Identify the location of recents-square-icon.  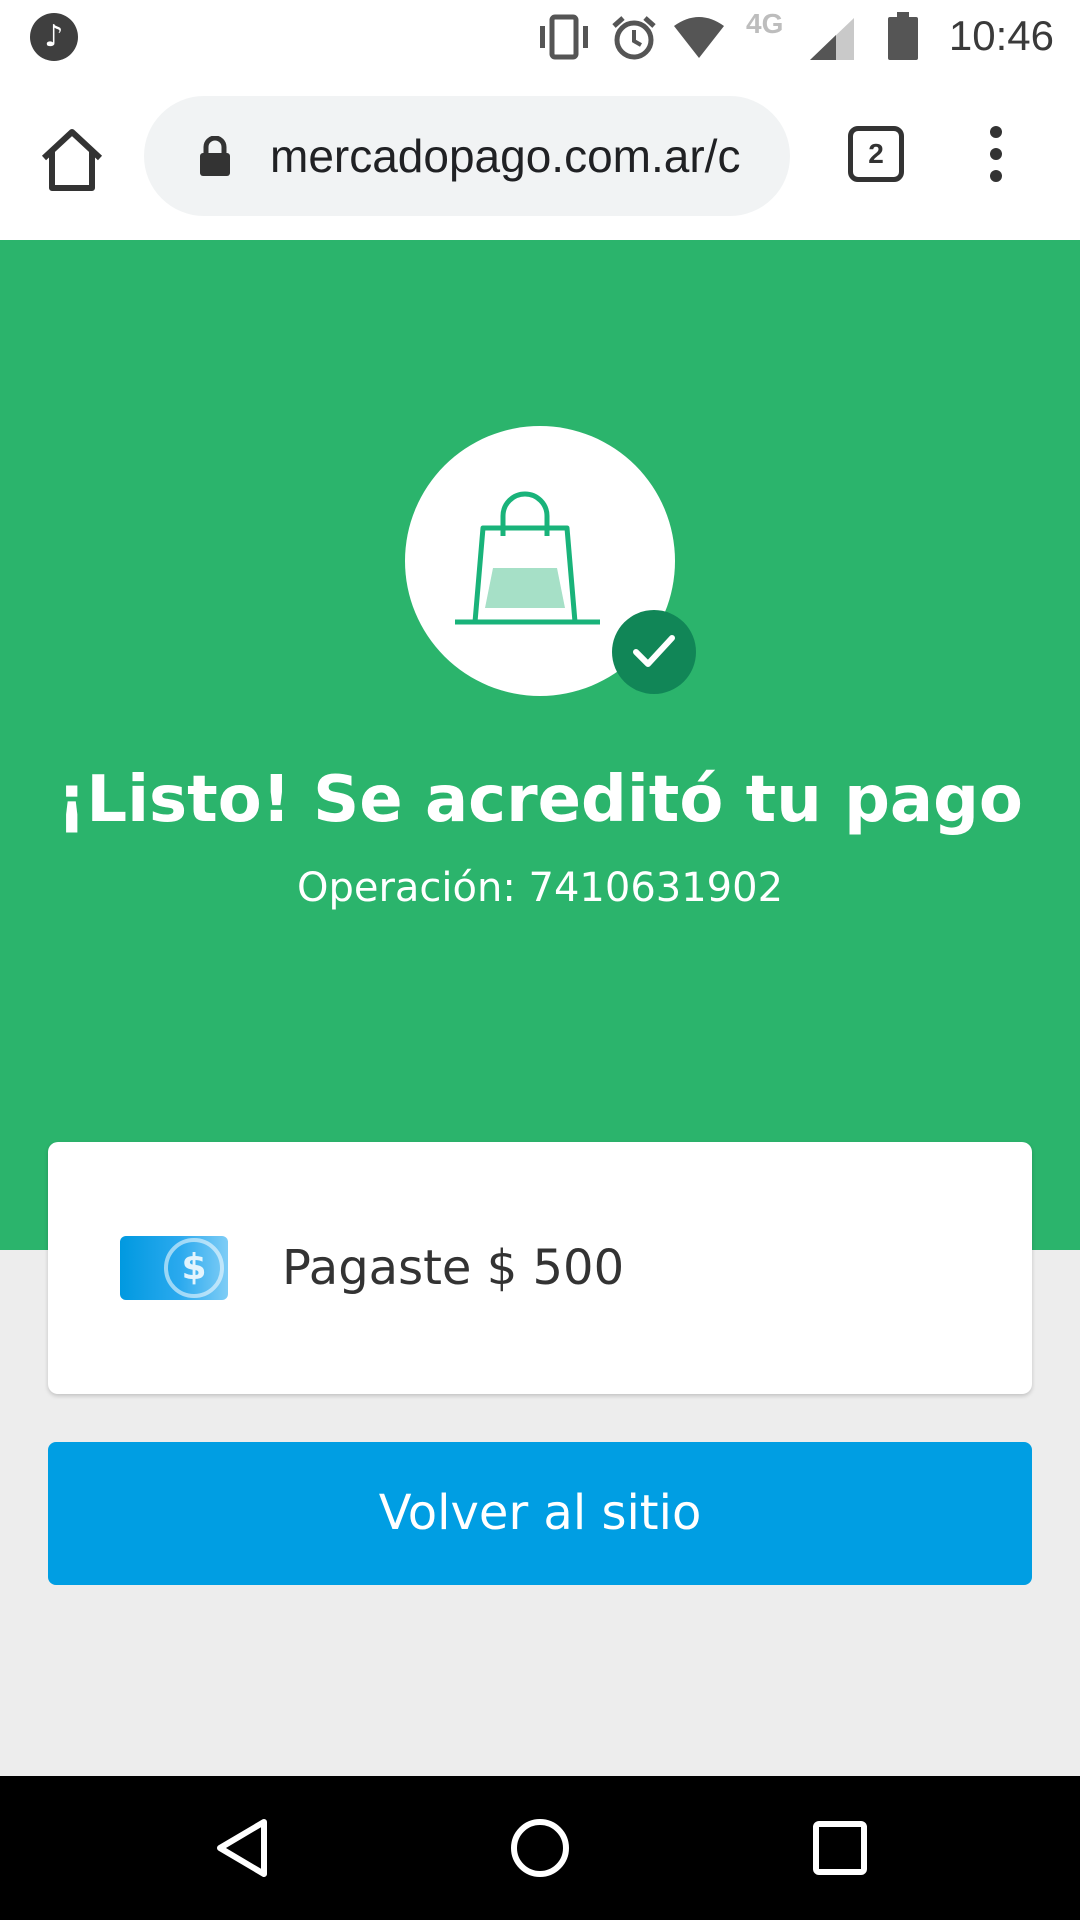
(840, 1848).